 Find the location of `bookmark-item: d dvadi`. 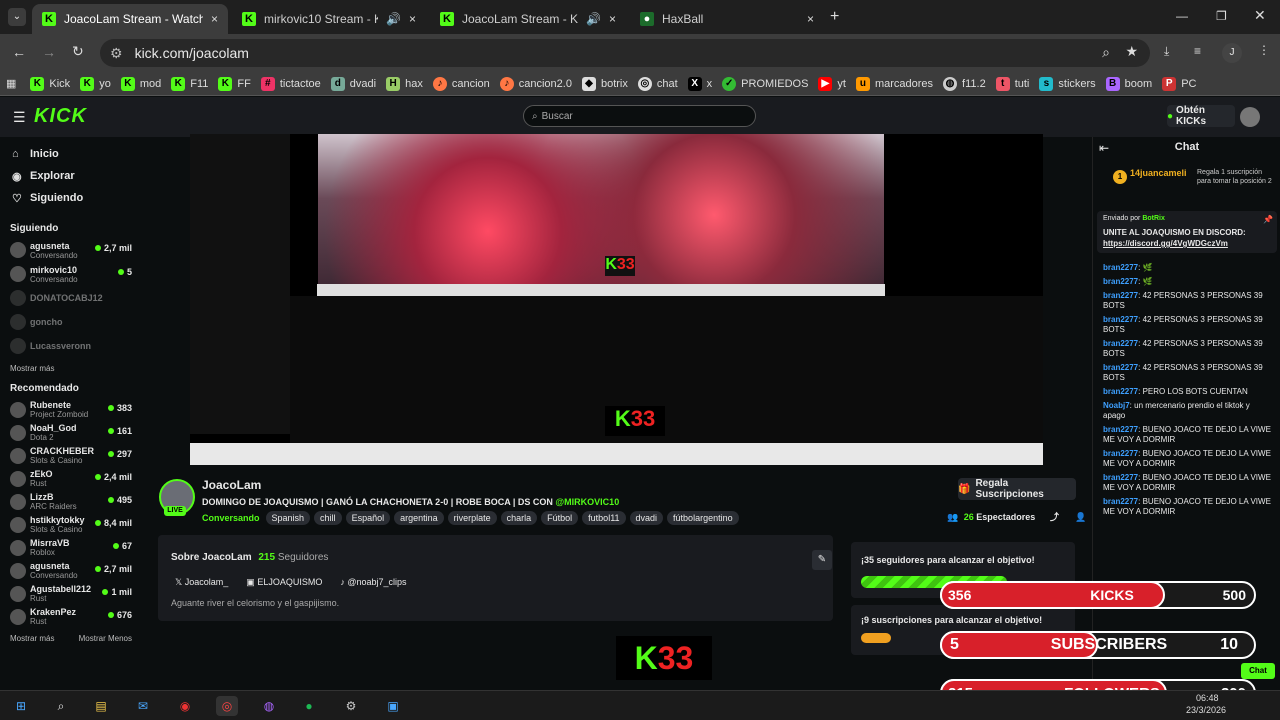

bookmark-item: d dvadi is located at coordinates (353, 83).